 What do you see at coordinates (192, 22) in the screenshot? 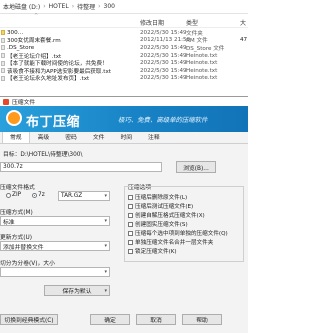
I see `column-type: 类型` at bounding box center [192, 22].